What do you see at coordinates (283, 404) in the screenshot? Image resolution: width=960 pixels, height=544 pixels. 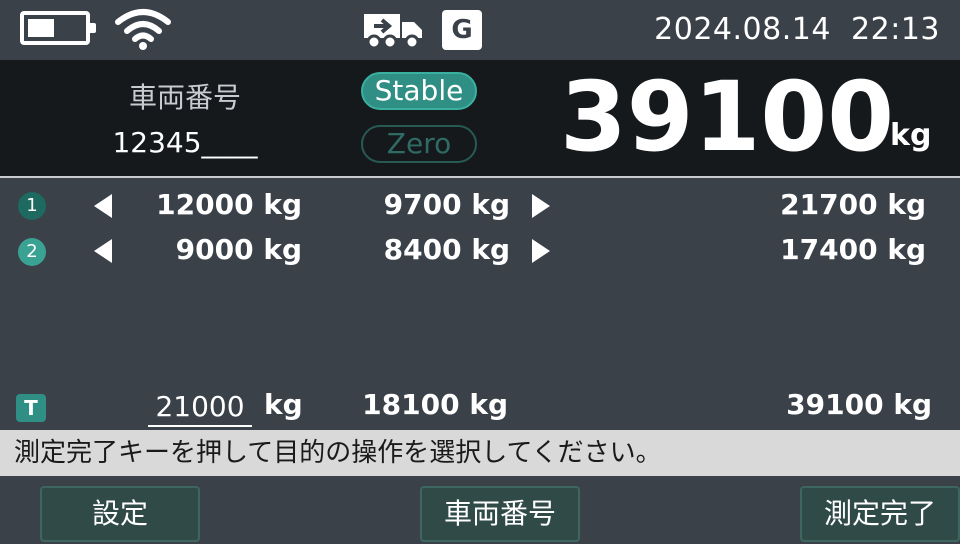 I see `total-first-unit: kg` at bounding box center [283, 404].